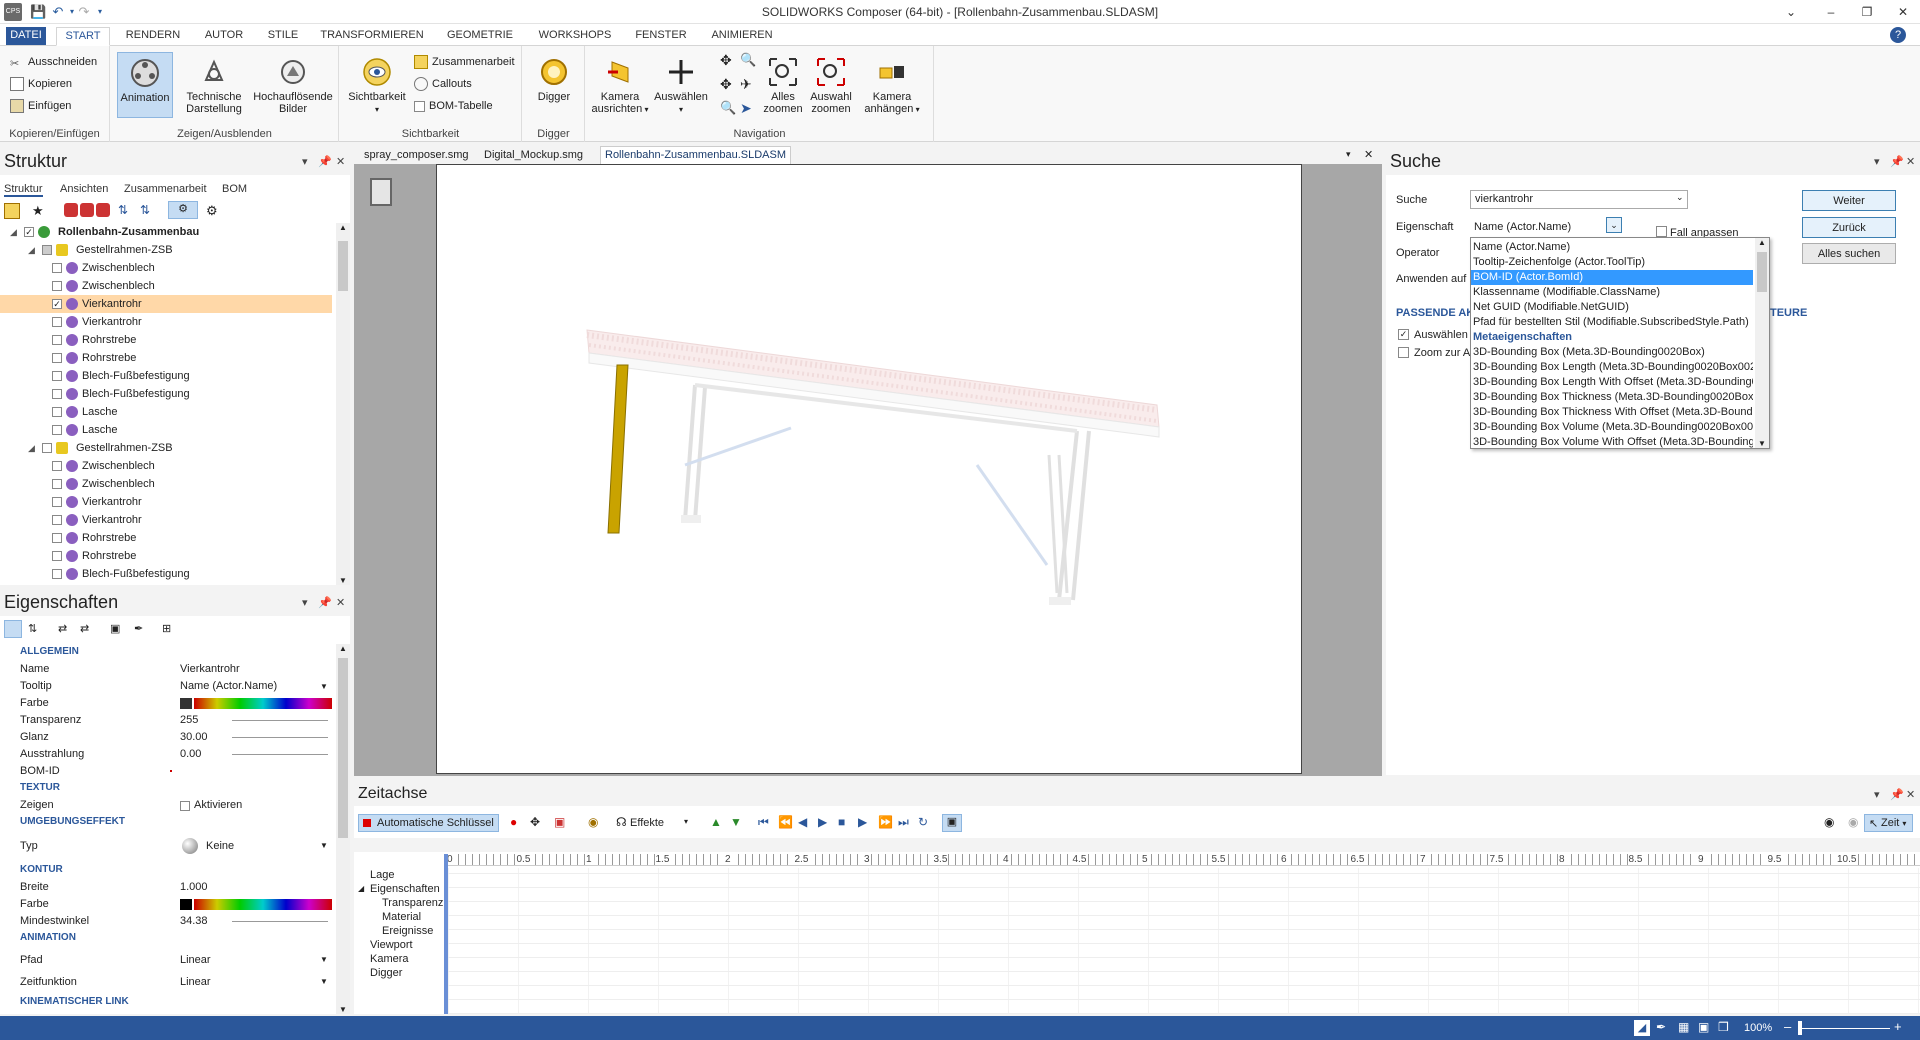 This screenshot has height=1040, width=1920. I want to click on grid-icon: ▦, so click(1683, 1027).